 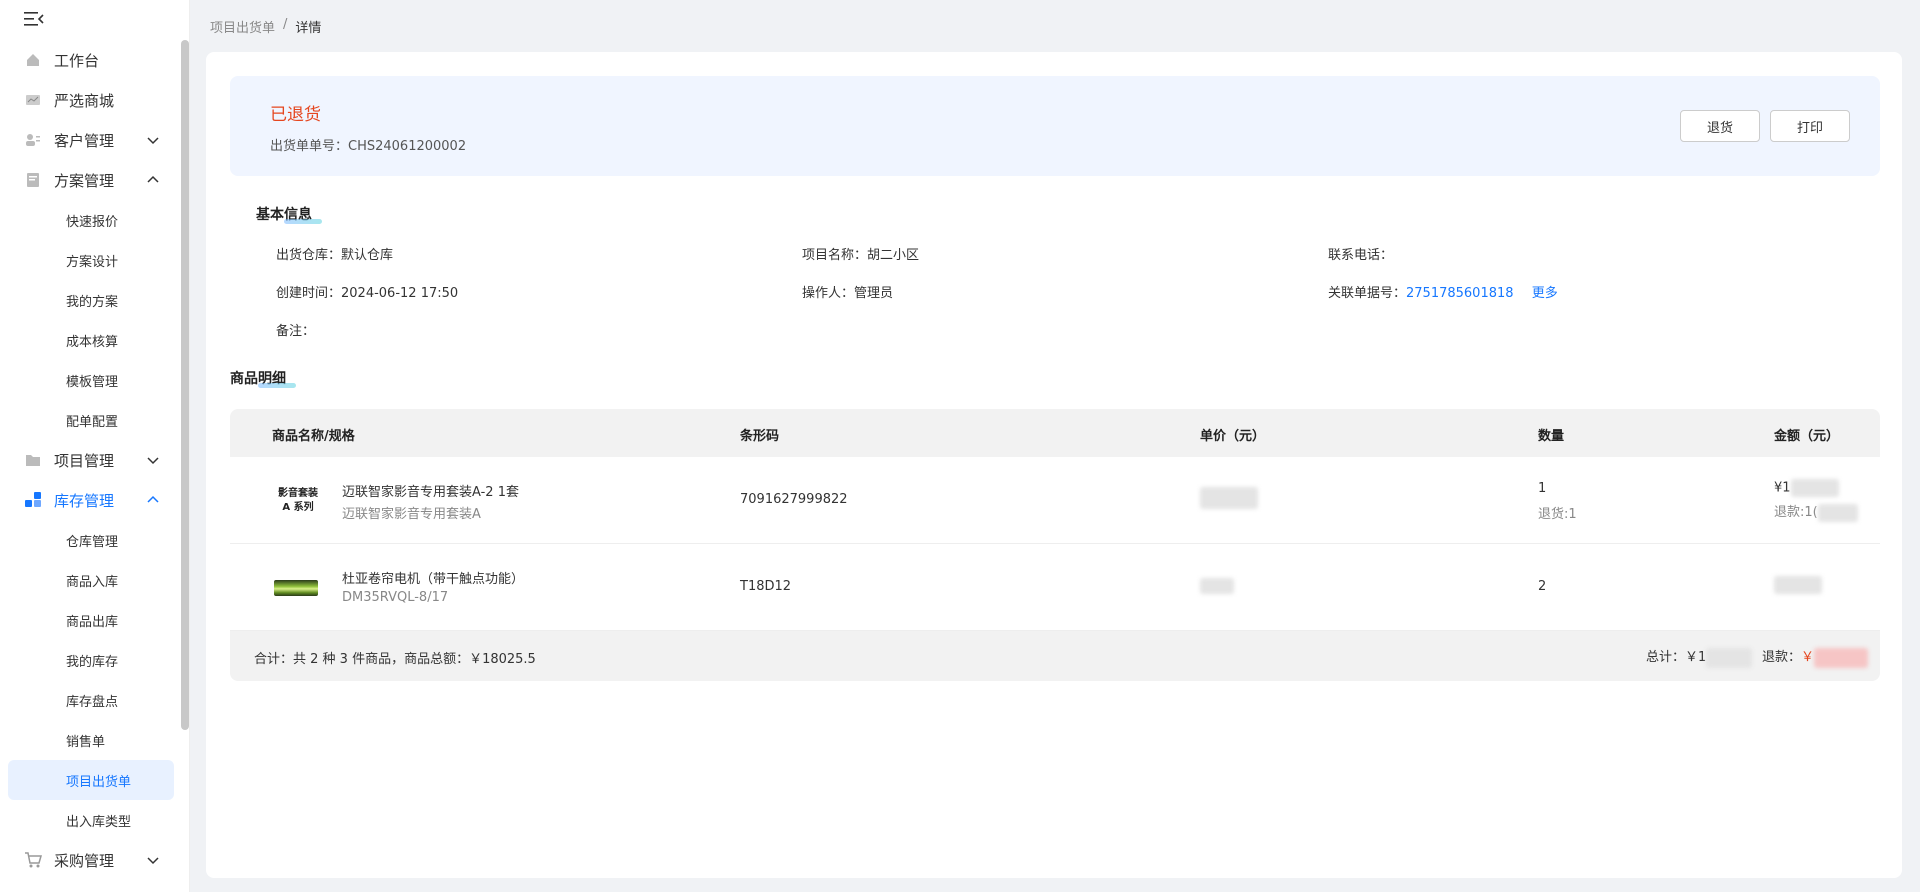 What do you see at coordinates (33, 860) in the screenshot?
I see `cart-icon` at bounding box center [33, 860].